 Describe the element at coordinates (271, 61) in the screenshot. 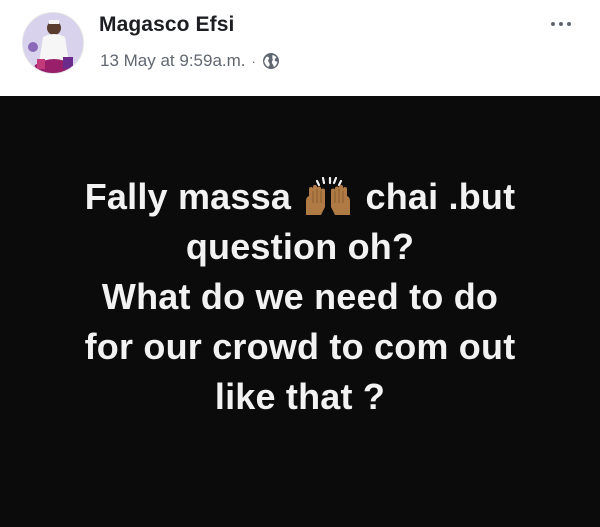

I see `globe-icon` at that location.